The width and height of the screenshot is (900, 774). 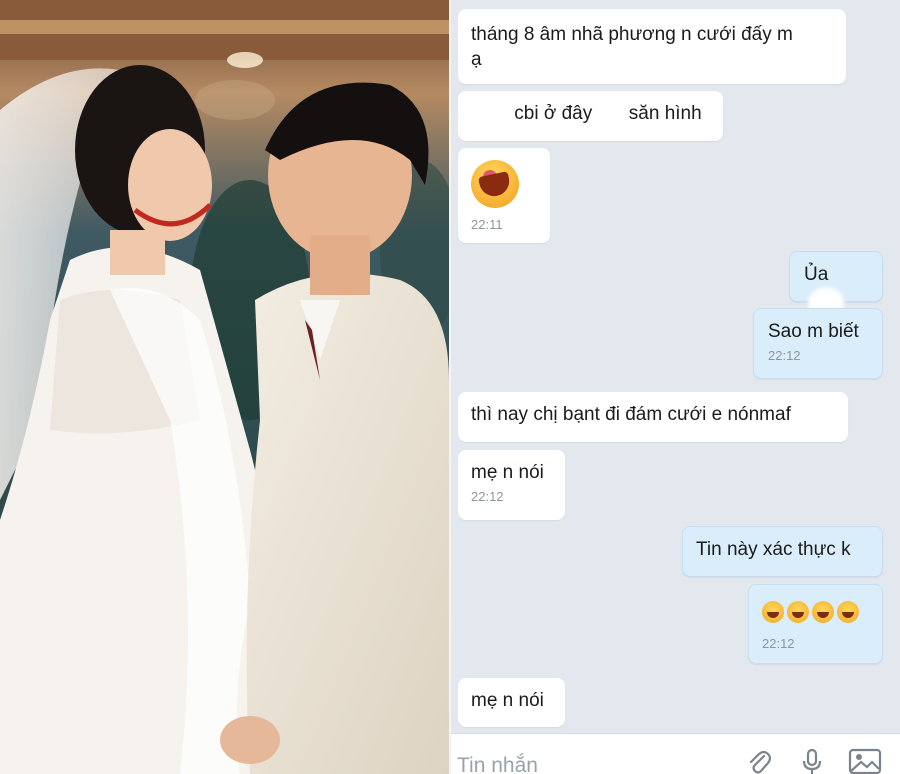 I want to click on message-text: Ủa, so click(x=816, y=274).